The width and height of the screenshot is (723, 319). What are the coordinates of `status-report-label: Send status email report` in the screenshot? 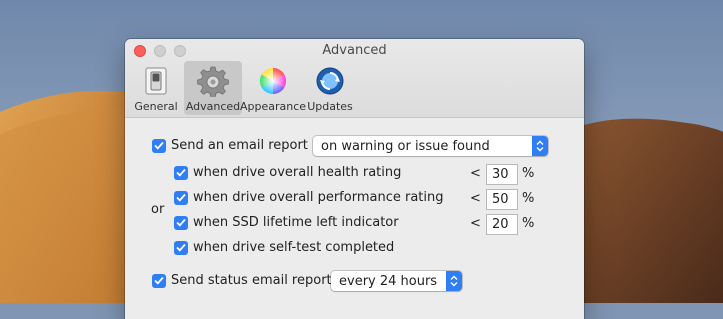 It's located at (251, 280).